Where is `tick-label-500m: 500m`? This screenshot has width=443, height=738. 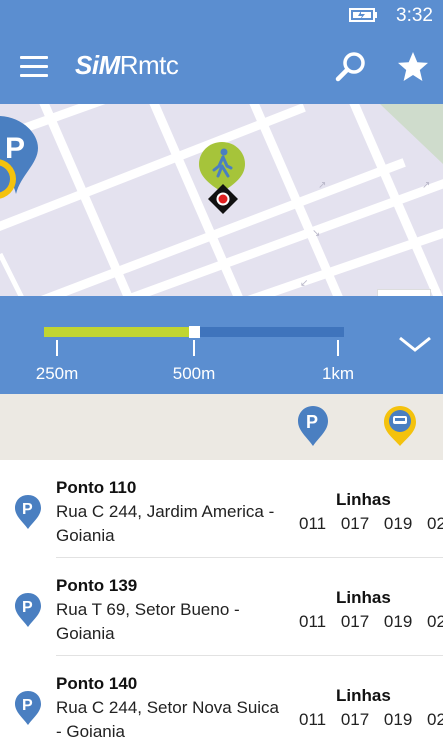 tick-label-500m: 500m is located at coordinates (194, 373).